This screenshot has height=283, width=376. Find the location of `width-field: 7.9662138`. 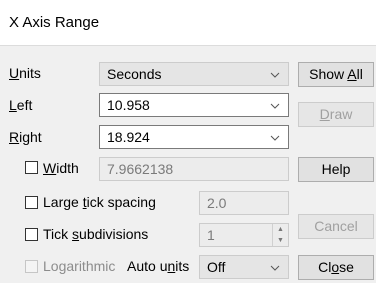

width-field: 7.9662138 is located at coordinates (194, 169).